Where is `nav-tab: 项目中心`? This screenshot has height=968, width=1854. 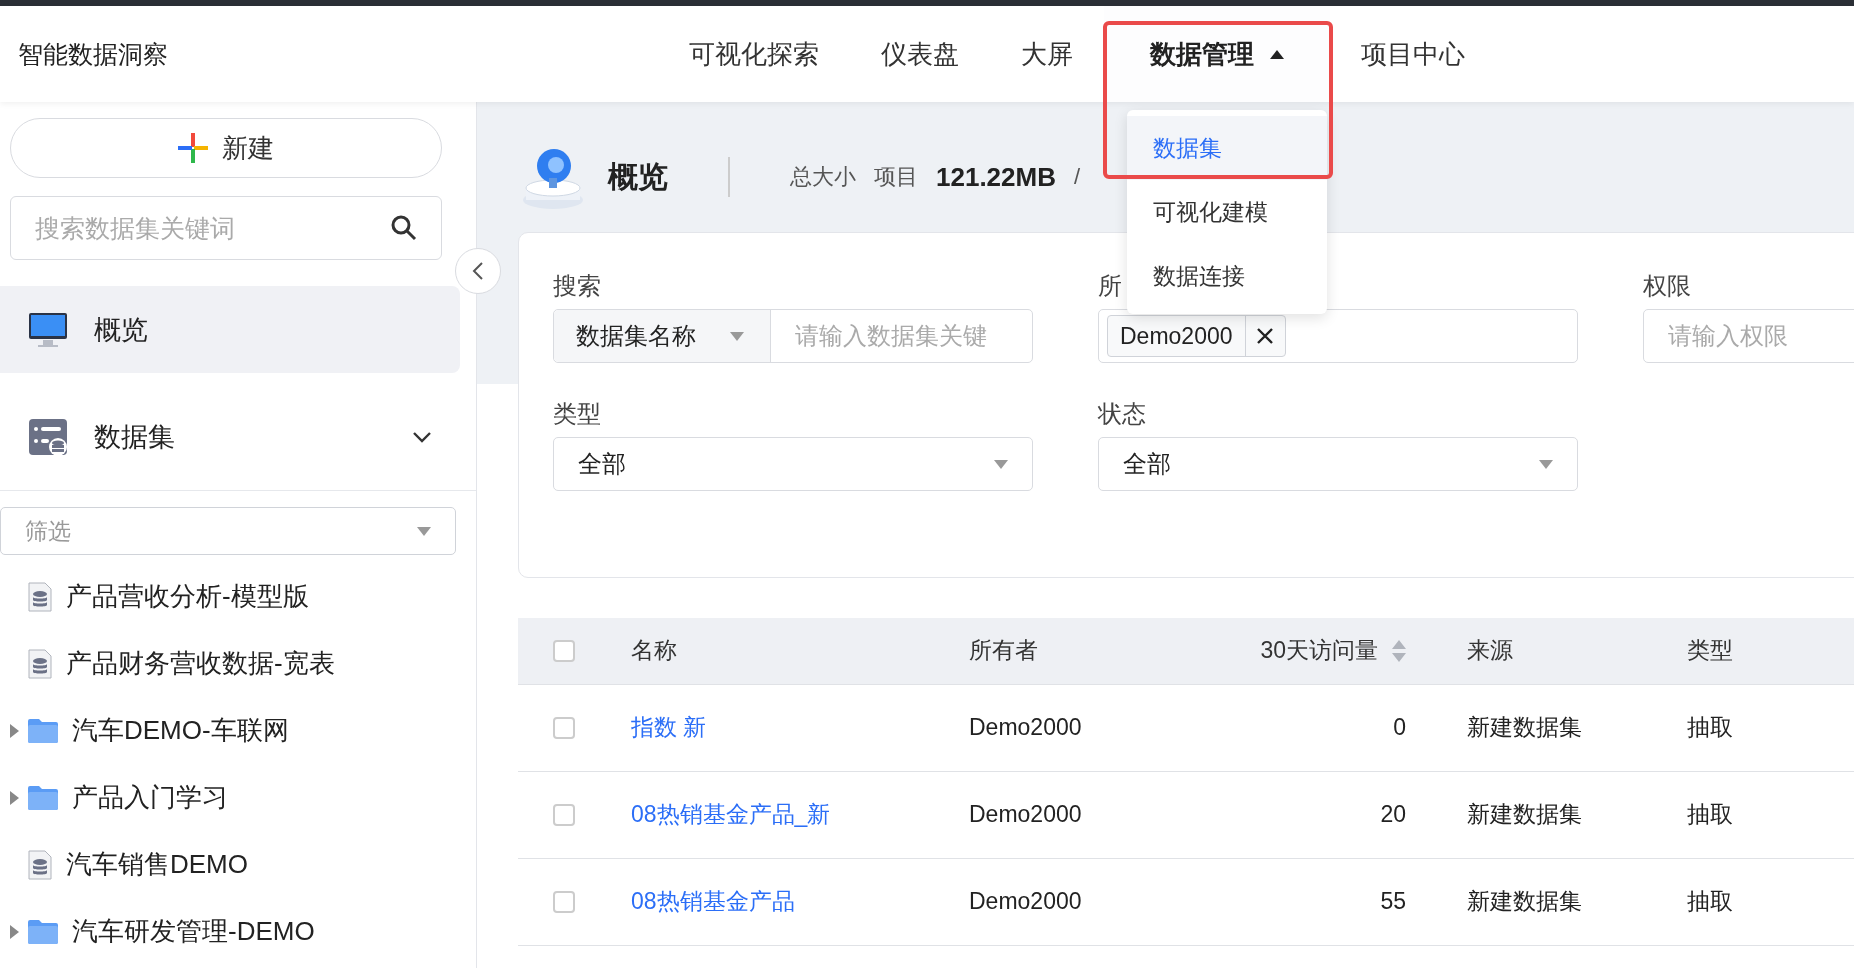
nav-tab: 项目中心 is located at coordinates (1413, 54).